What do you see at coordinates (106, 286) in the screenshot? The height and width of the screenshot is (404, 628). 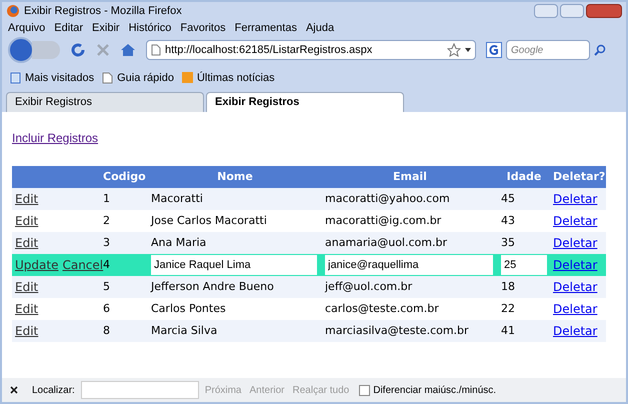 I see `table-cell: 5` at bounding box center [106, 286].